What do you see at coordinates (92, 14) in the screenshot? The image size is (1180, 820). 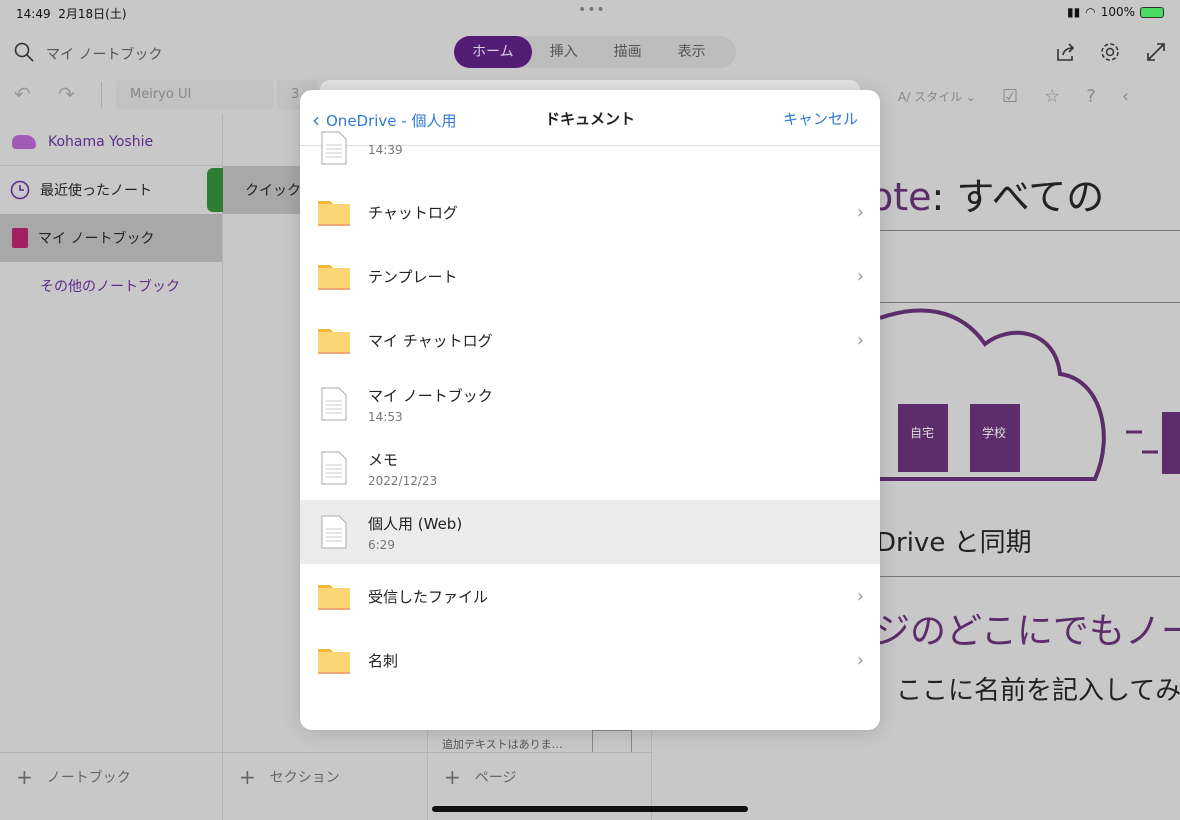 I see `status-date: 2月18日(土)` at bounding box center [92, 14].